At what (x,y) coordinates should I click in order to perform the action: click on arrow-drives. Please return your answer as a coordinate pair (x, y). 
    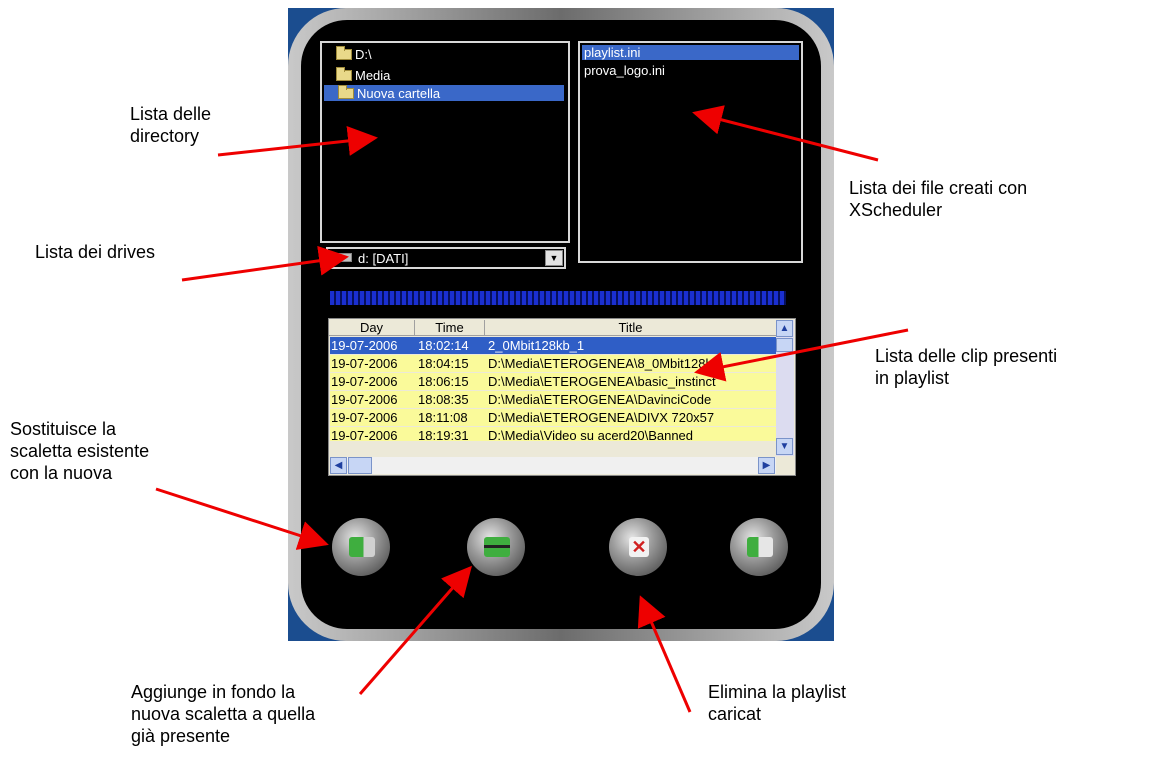
    Looking at the image, I should click on (265, 263).